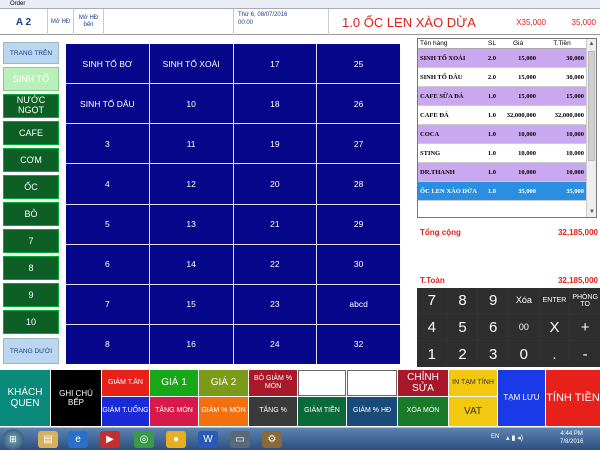 This screenshot has width=600, height=450. Describe the element at coordinates (358, 184) in the screenshot. I see `menu-item-button: 28` at that location.